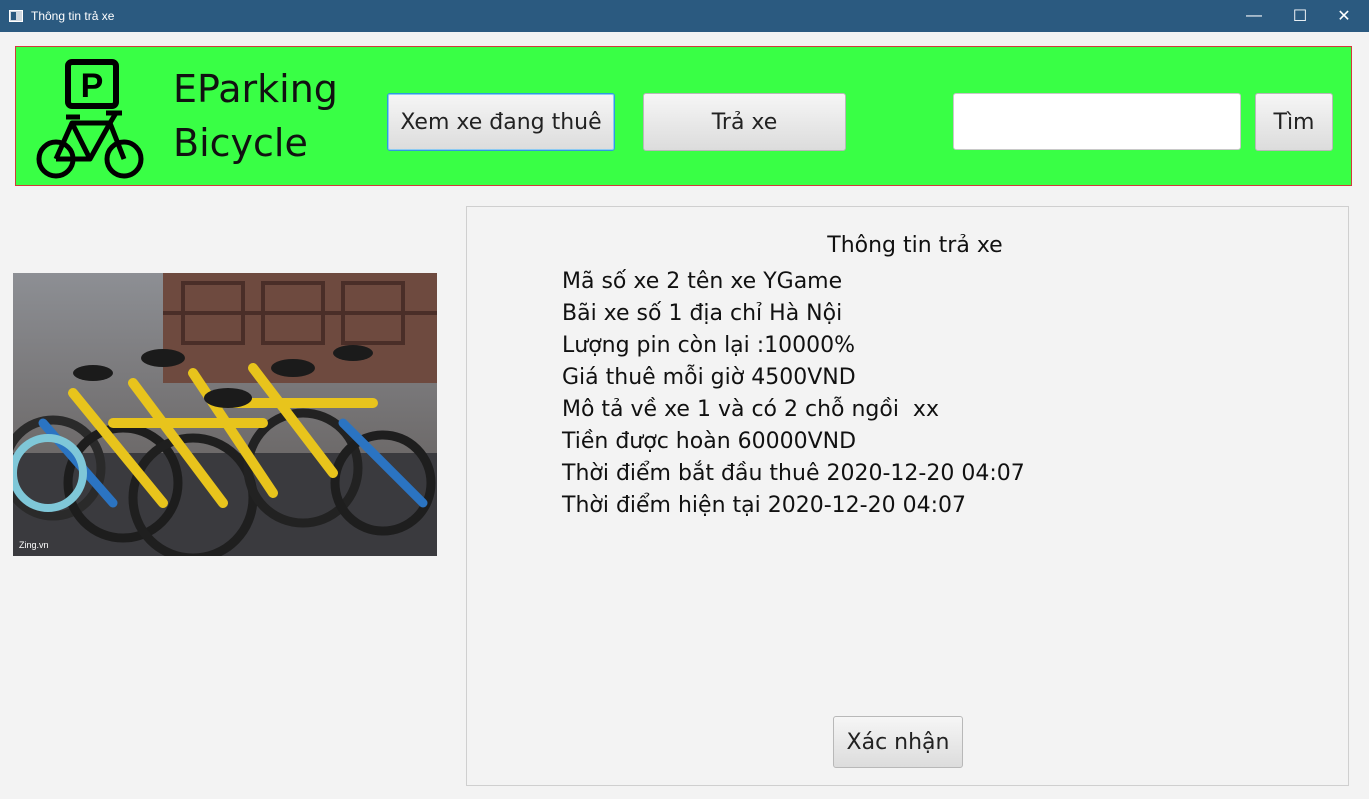  Describe the element at coordinates (240, 143) in the screenshot. I see `brand-line-2: Bicycle` at that location.